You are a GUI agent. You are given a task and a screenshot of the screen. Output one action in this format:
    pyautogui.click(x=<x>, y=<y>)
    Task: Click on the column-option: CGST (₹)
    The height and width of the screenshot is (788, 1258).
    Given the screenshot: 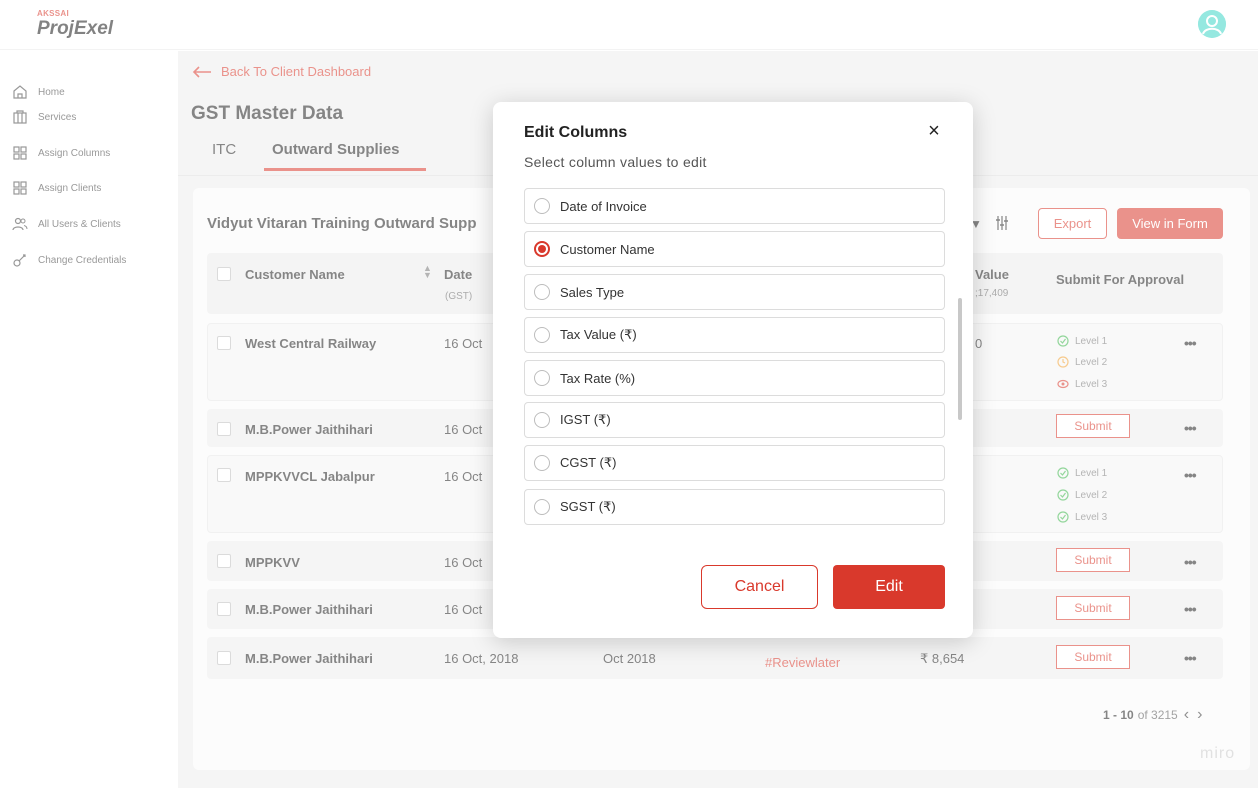 What is the action you would take?
    pyautogui.click(x=734, y=463)
    